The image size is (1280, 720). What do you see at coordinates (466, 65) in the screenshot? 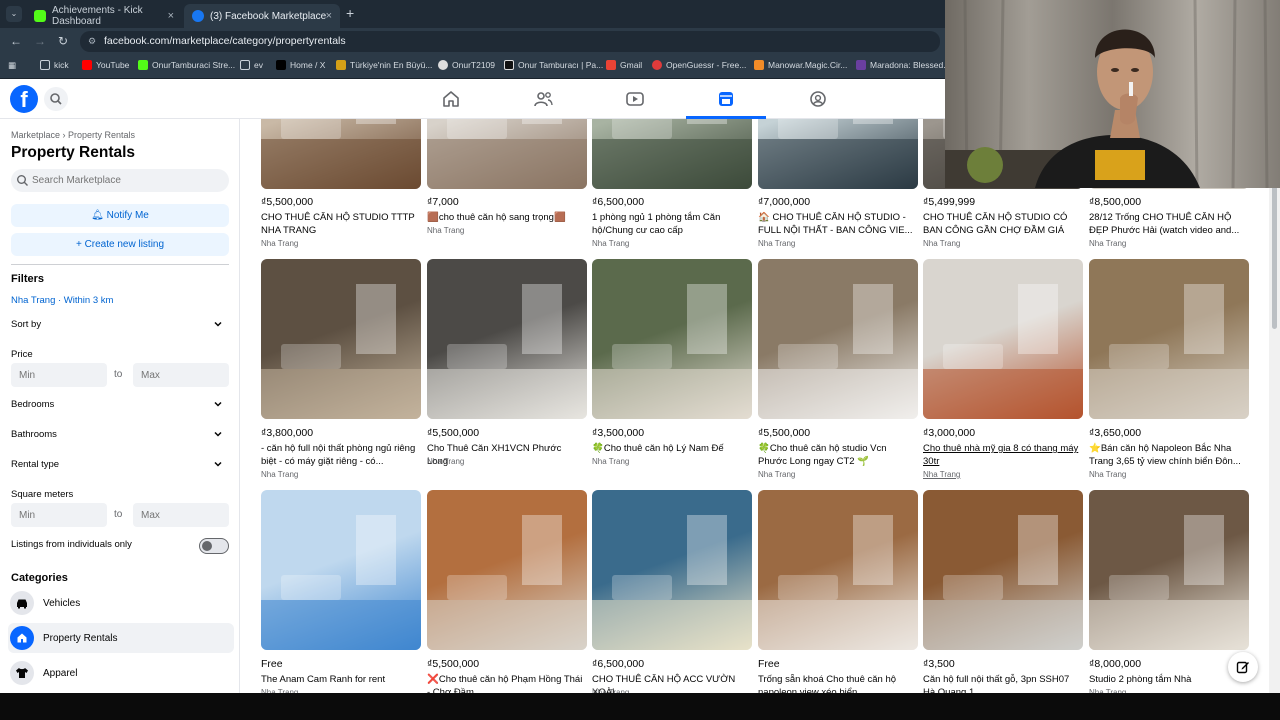
I see `bookmark-item: OnurT2109` at bounding box center [466, 65].